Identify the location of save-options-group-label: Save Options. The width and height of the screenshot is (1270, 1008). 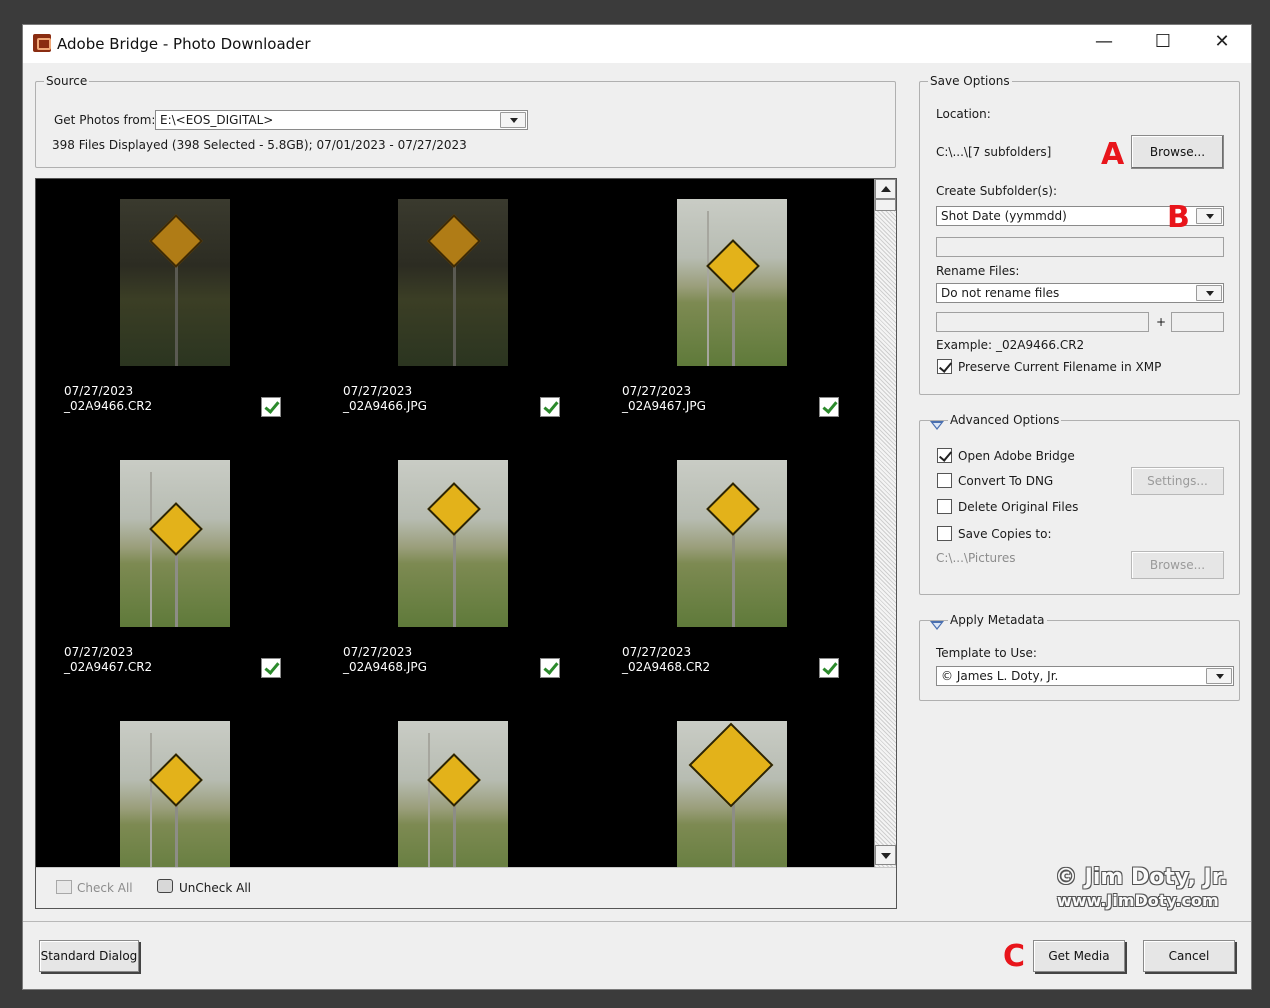
(970, 81).